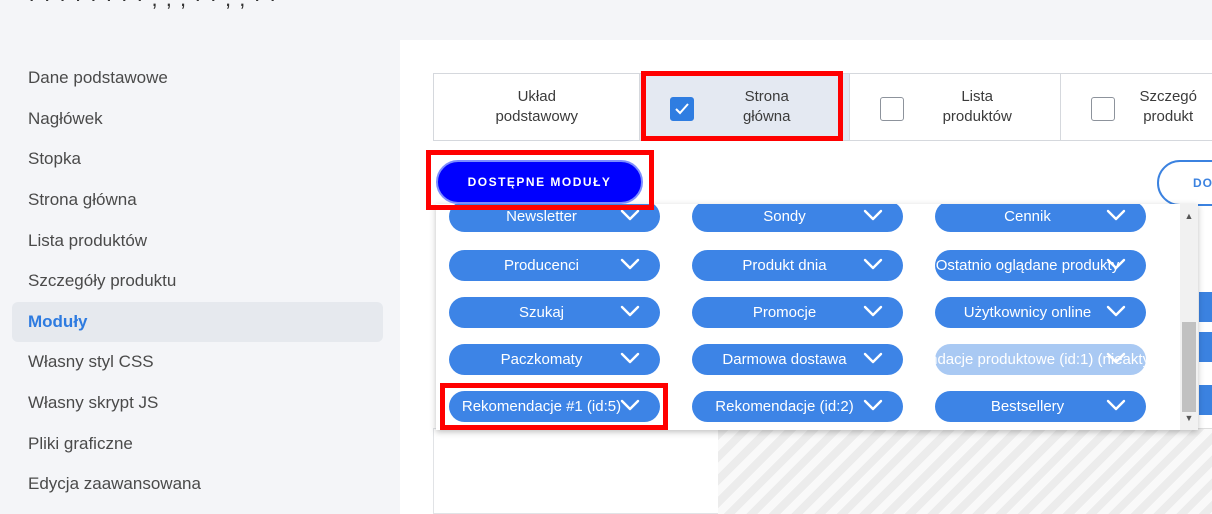 The width and height of the screenshot is (1212, 514). I want to click on module-pill-label: Cennik, so click(1027, 216).